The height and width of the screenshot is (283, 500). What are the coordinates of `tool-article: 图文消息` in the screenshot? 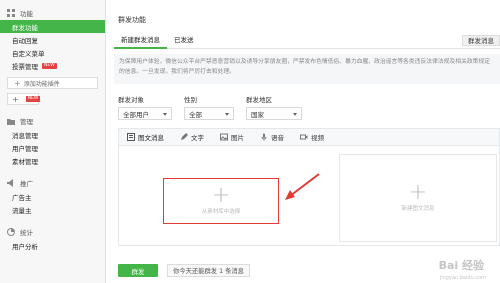 It's located at (145, 137).